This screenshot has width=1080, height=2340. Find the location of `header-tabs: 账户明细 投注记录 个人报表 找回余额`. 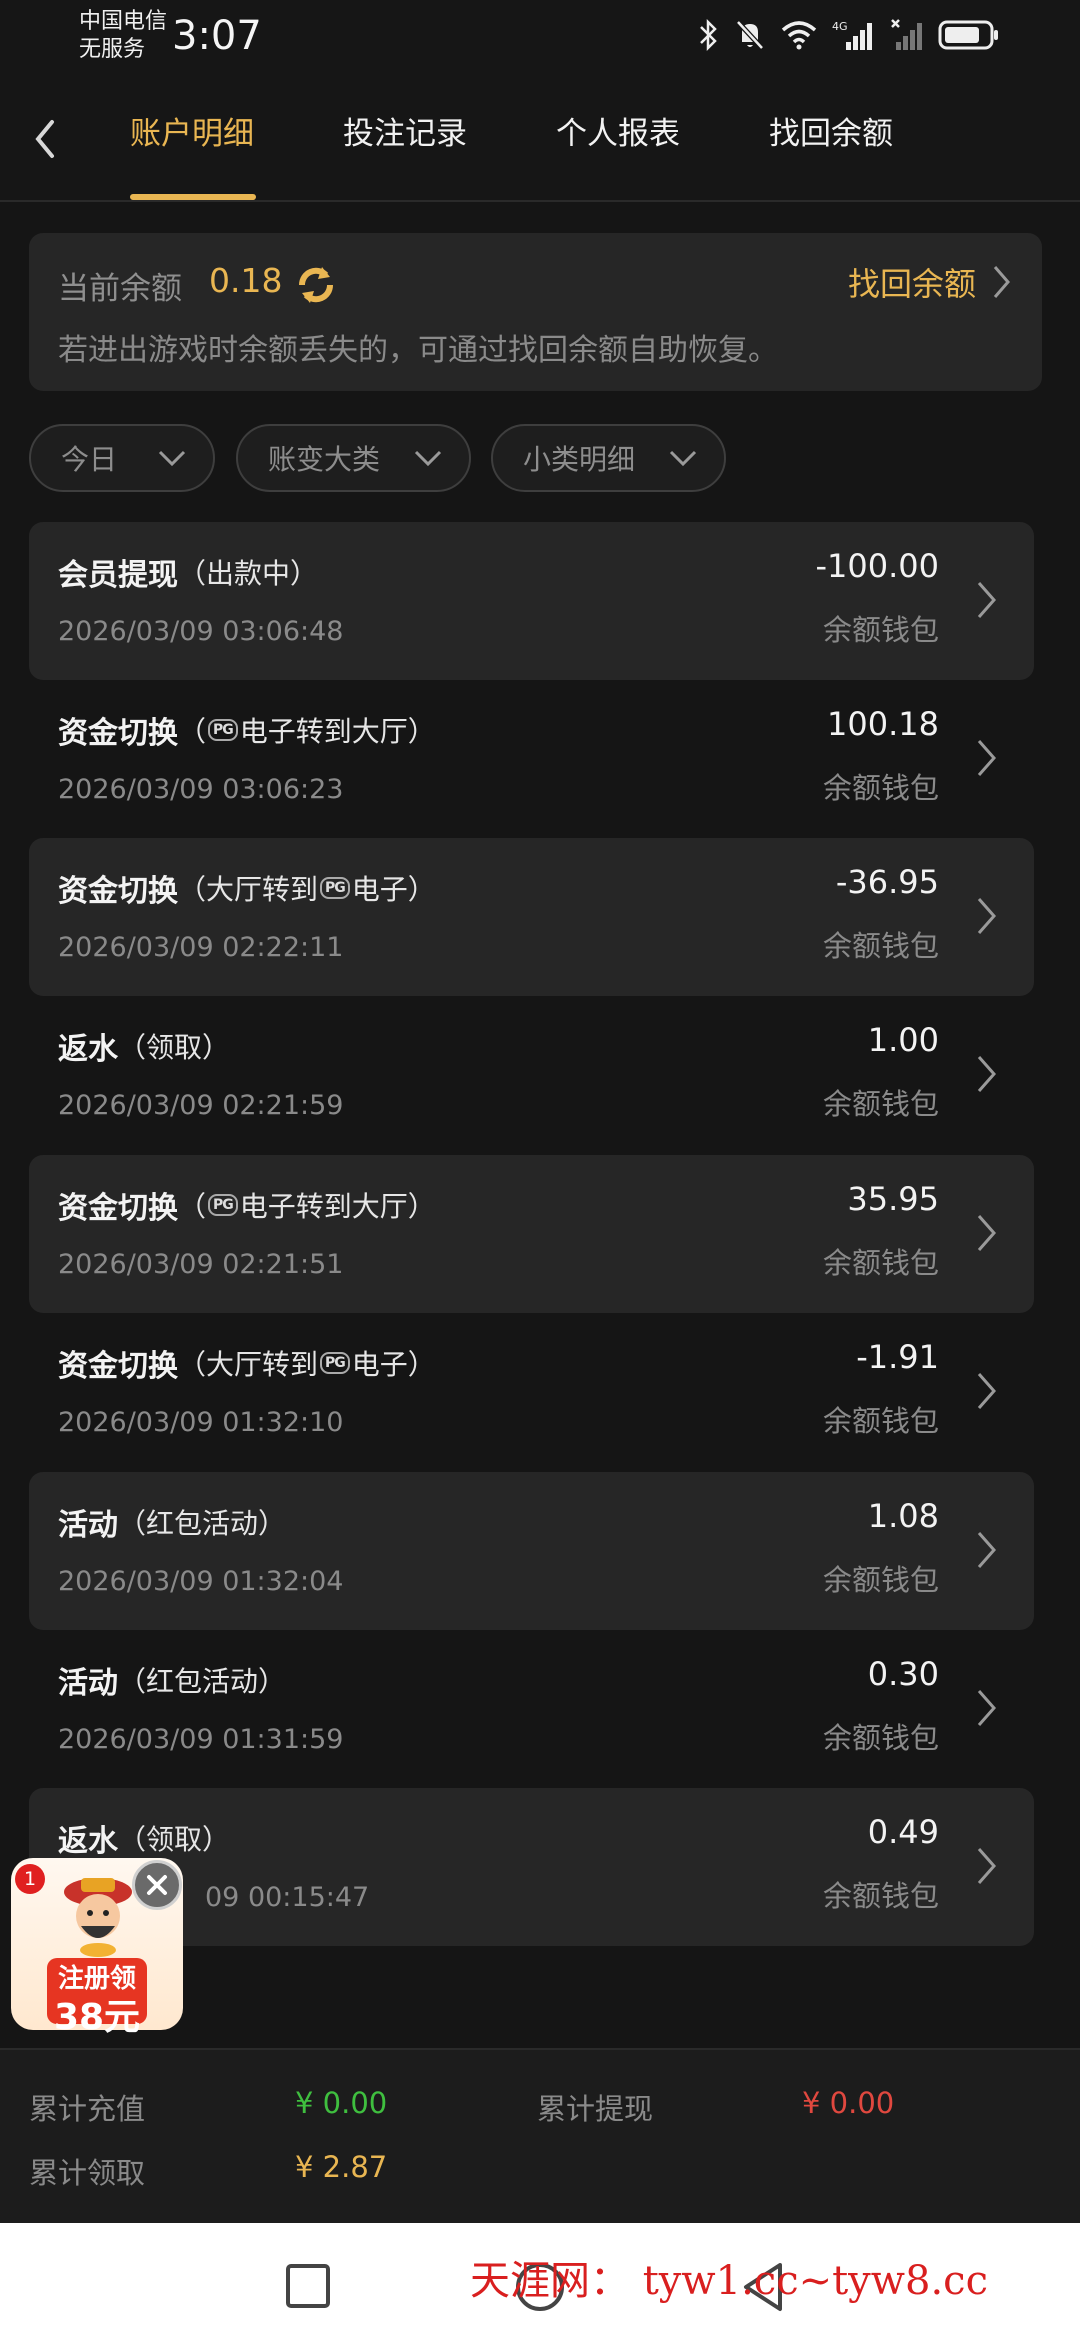

header-tabs: 账户明细 投注记录 个人报表 找回余额 is located at coordinates (540, 141).